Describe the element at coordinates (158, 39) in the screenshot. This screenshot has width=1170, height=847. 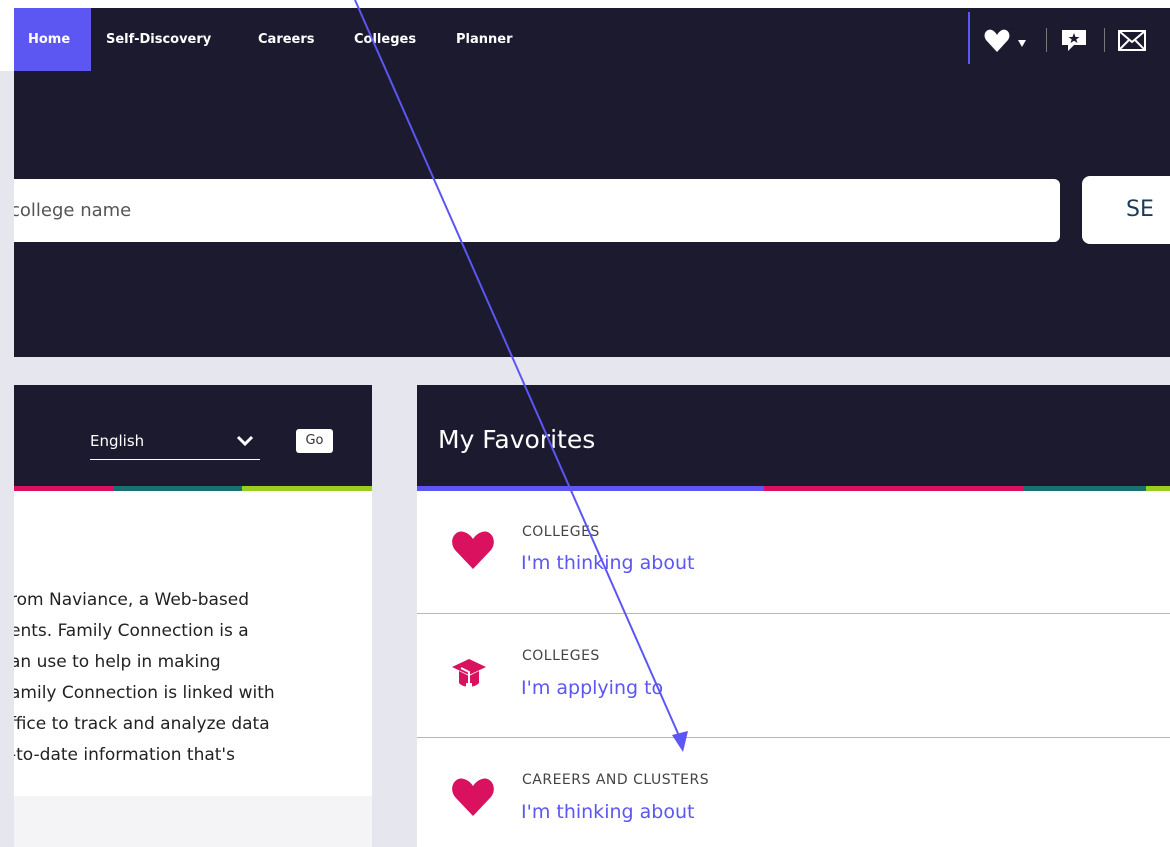
I see `nav-self-discovery: Self-Discovery` at that location.